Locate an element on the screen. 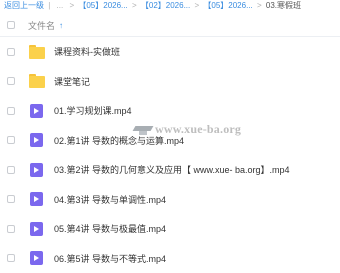 This screenshot has height=273, width=340. breadcrumb-current: 03.寒假班 is located at coordinates (283, 5).